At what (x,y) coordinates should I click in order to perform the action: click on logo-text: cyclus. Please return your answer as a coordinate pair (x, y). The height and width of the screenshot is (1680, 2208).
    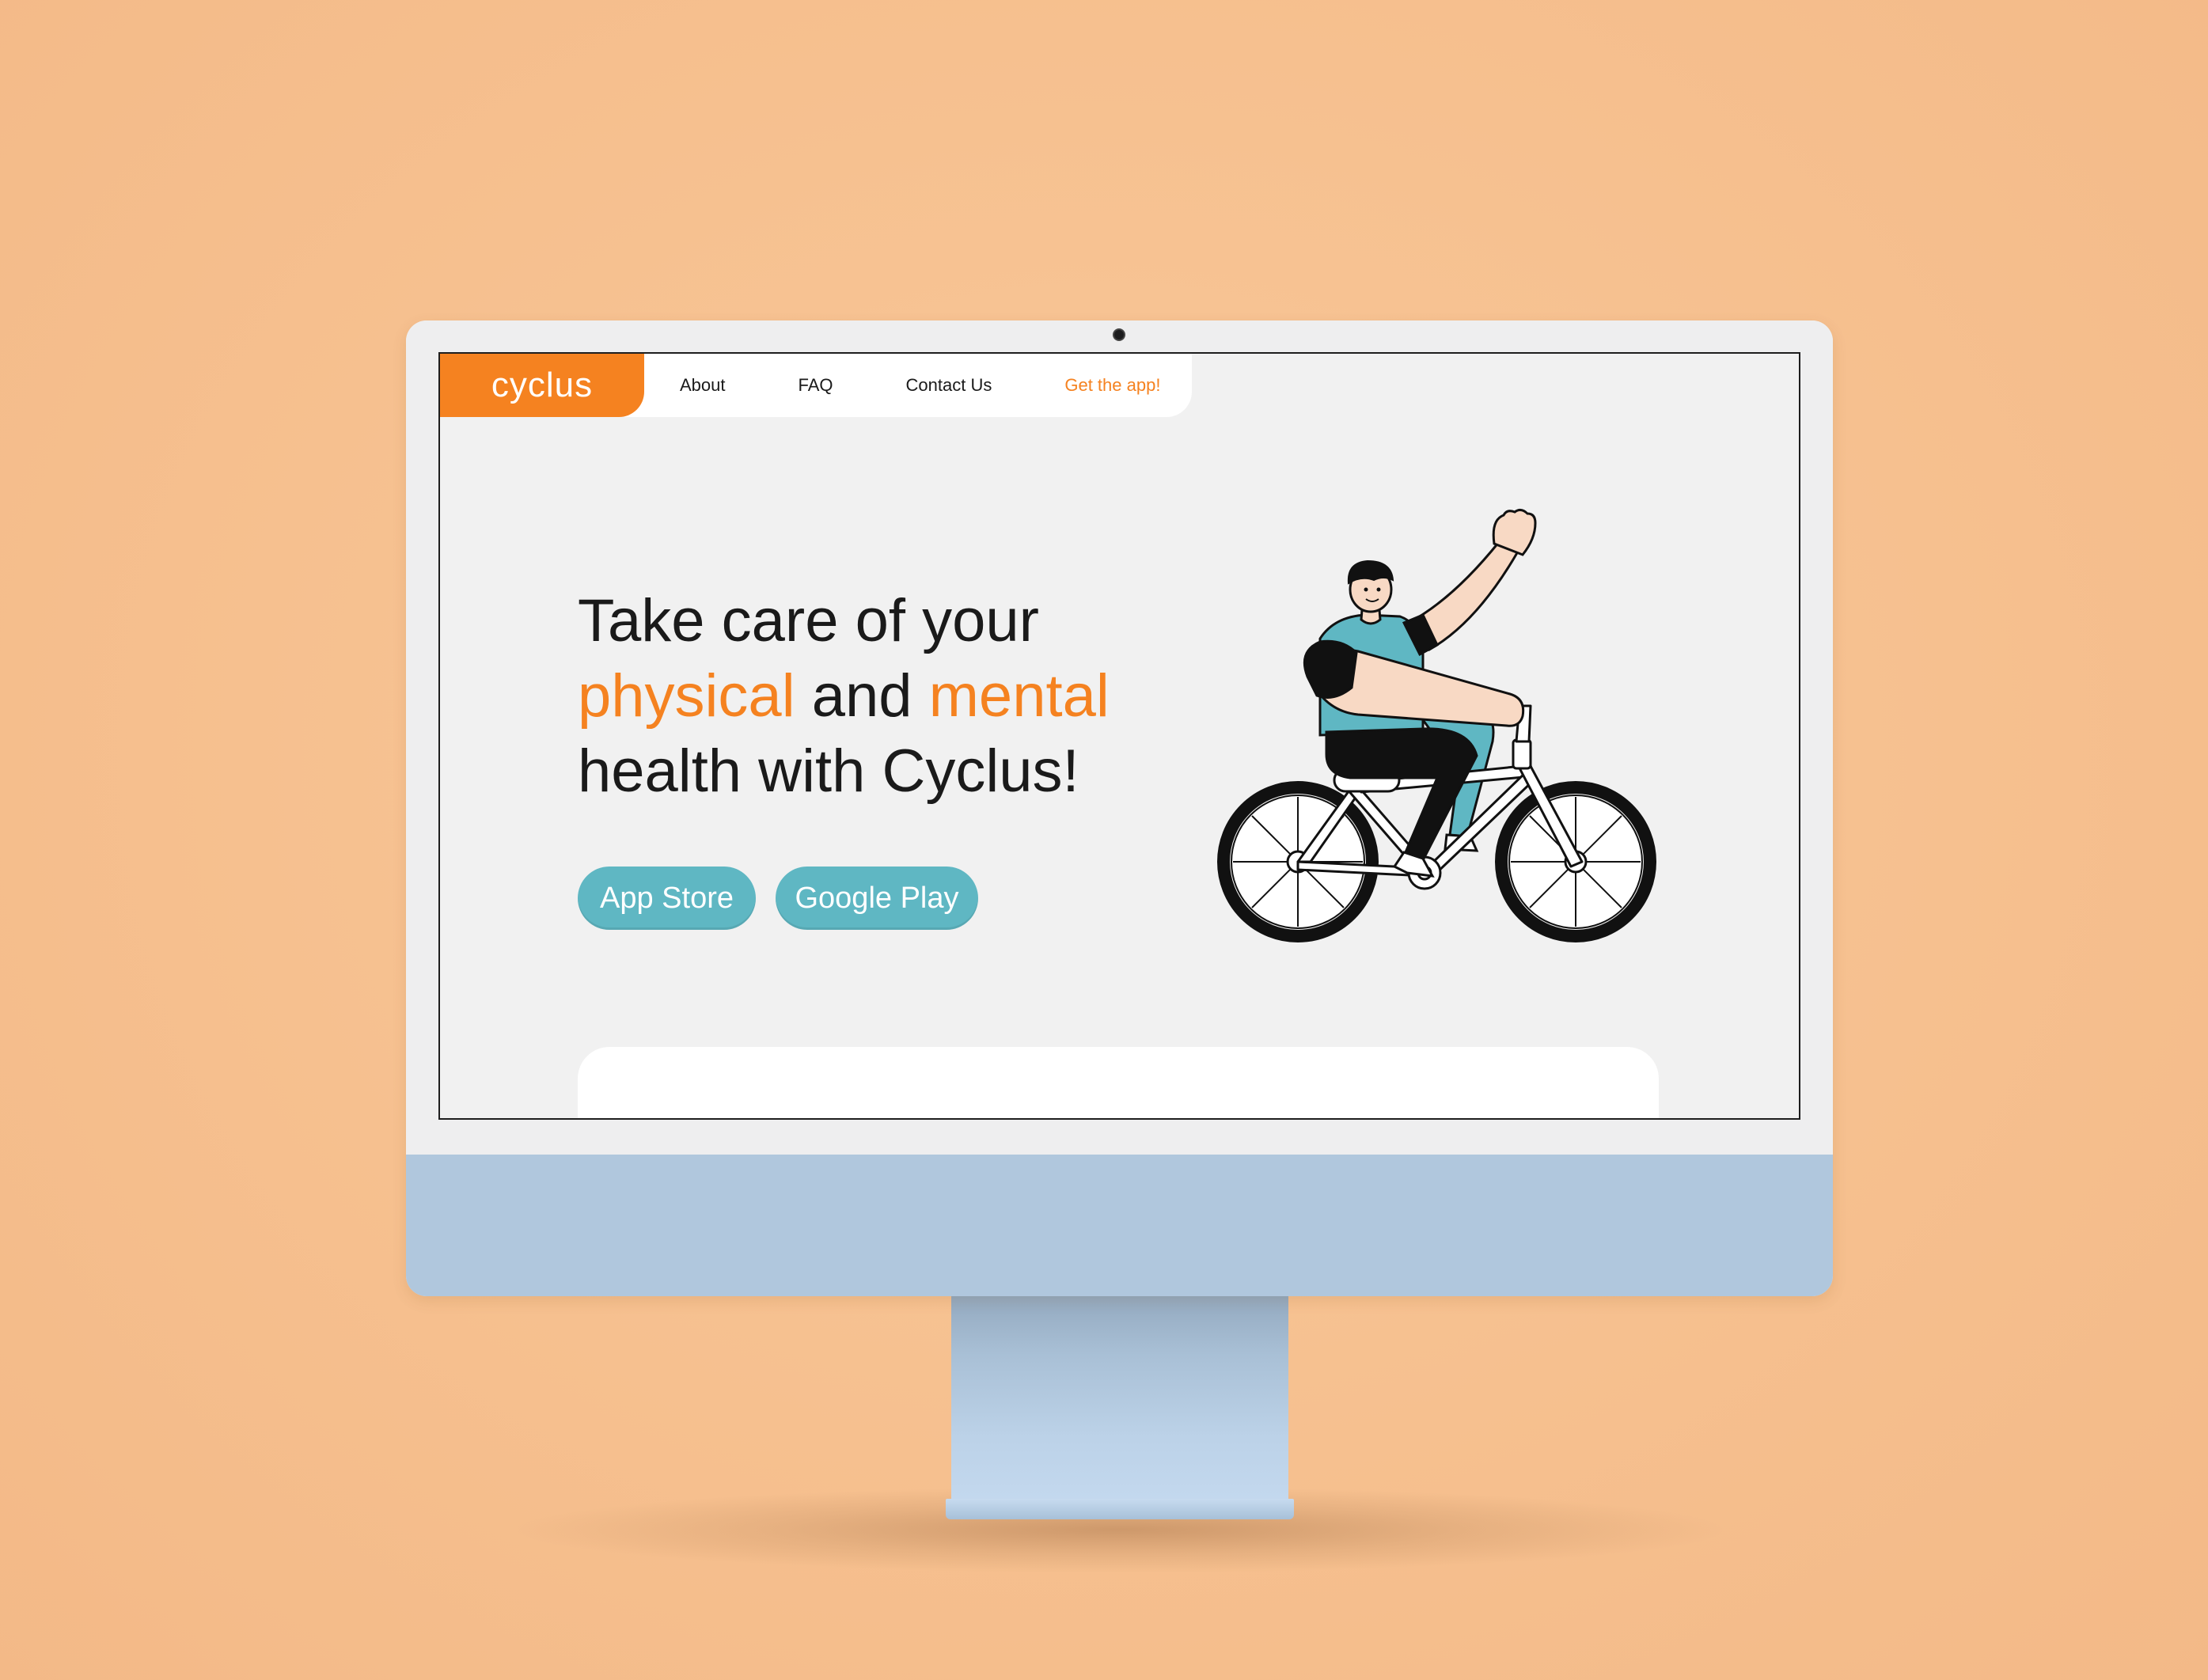
    Looking at the image, I should click on (542, 385).